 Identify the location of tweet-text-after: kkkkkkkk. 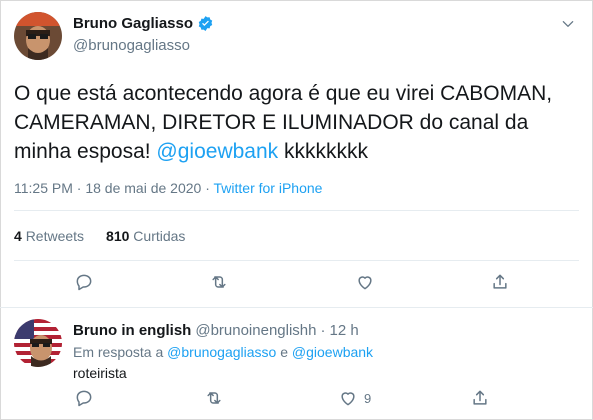
(323, 151).